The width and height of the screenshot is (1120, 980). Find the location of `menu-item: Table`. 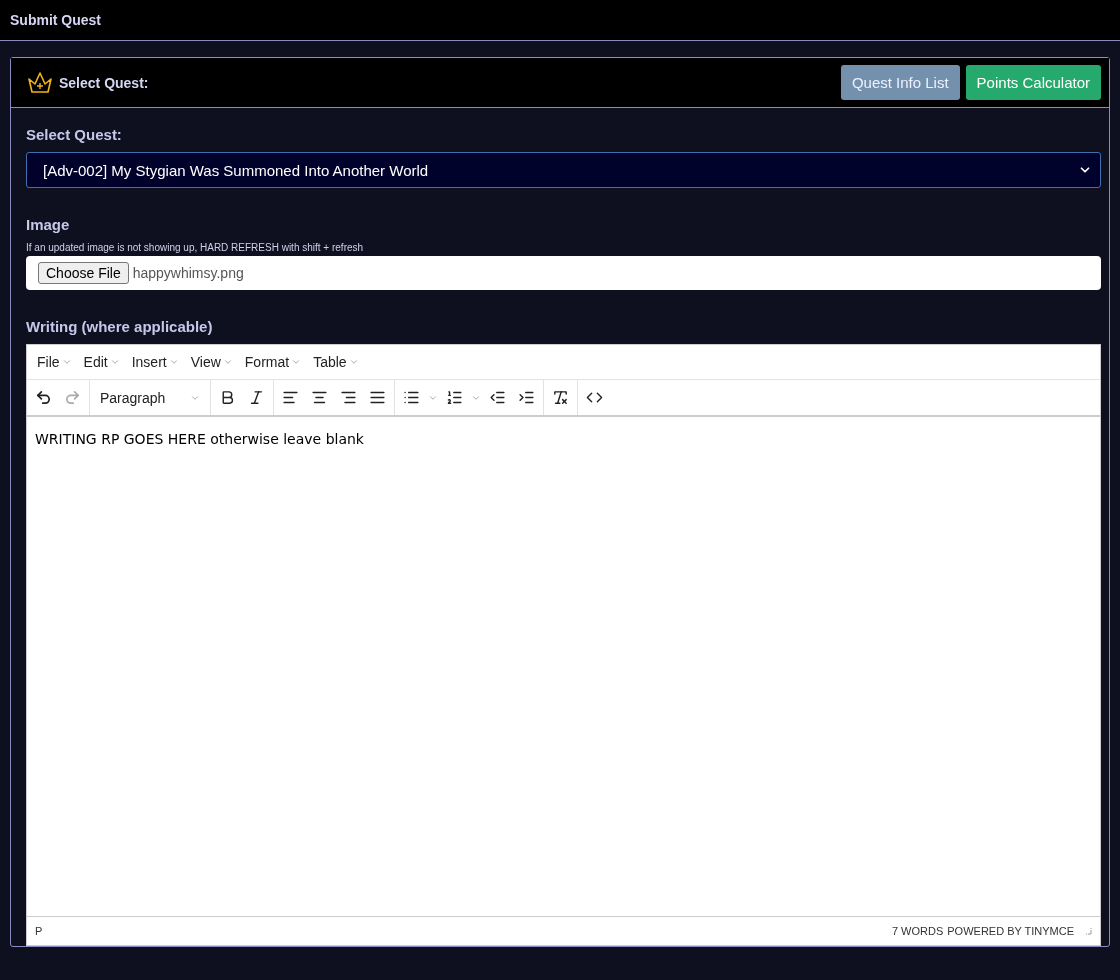

menu-item: Table is located at coordinates (336, 362).